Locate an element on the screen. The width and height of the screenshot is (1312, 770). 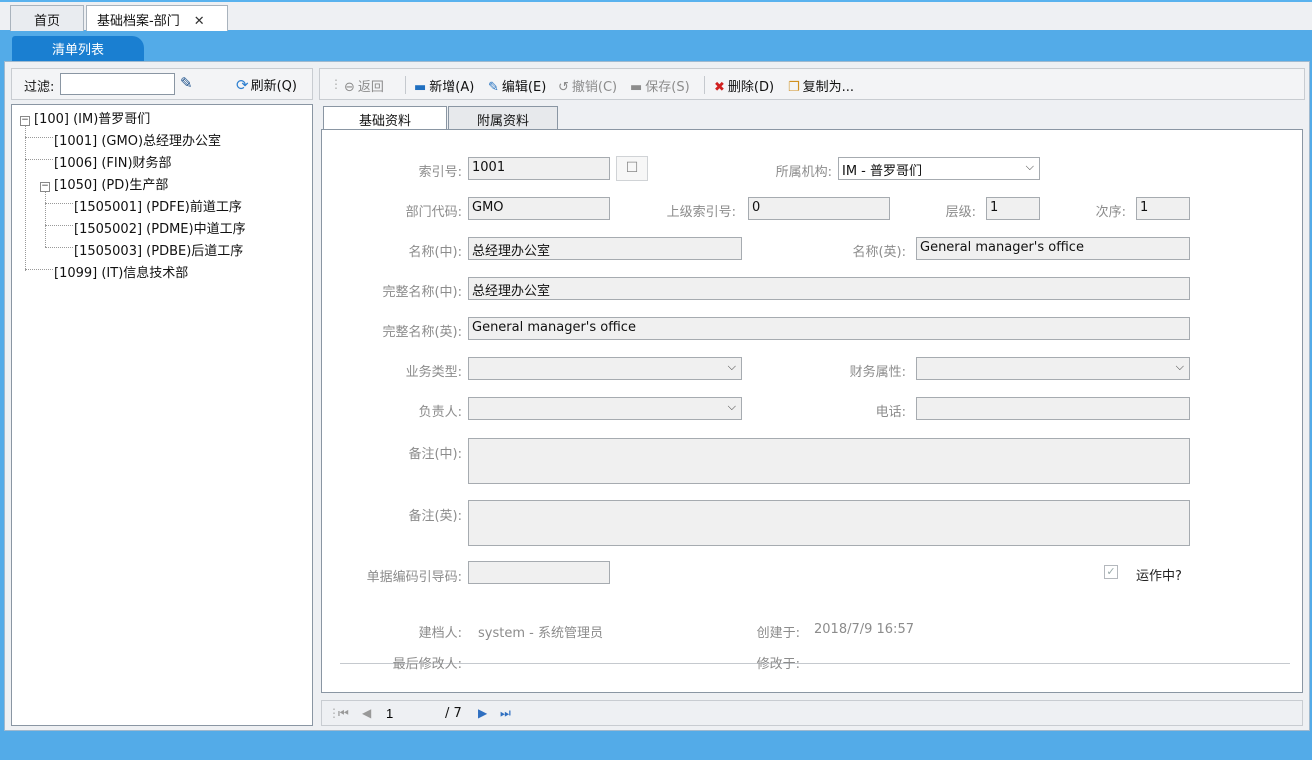
document-tab-bar: 首页 基础档案-部门 ✕ is located at coordinates (656, 15).